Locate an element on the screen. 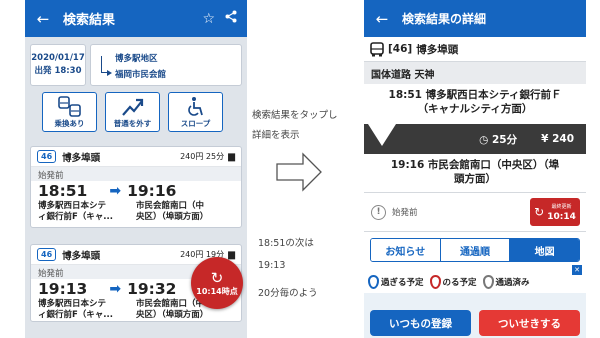 This screenshot has height=338, width=600. note-next: 18:51の次は is located at coordinates (286, 243).